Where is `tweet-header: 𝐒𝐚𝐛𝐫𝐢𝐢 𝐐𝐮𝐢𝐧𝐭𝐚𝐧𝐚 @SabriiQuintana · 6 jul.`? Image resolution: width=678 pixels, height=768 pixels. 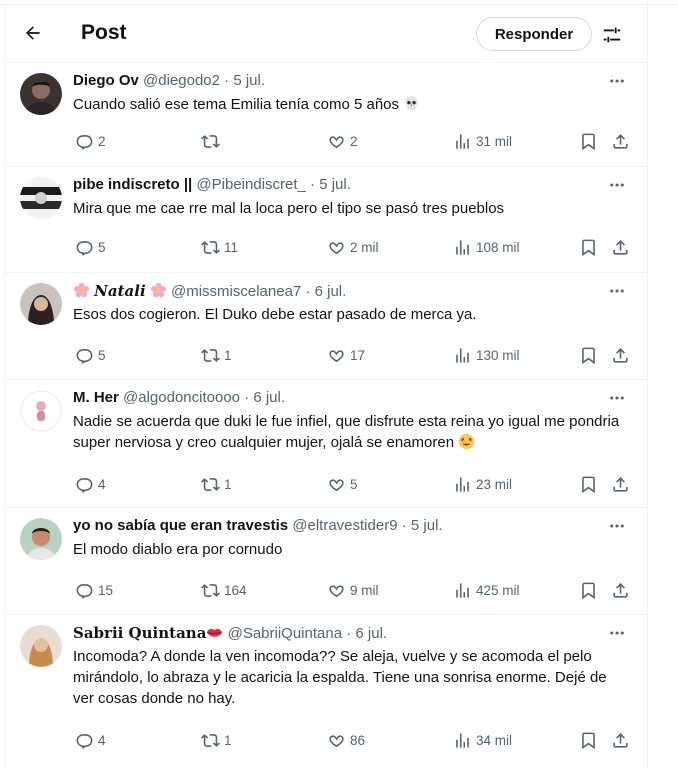
tweet-header: 𝐒𝐚𝐛𝐫𝐢𝐢 𝐐𝐮𝐢𝐧𝐭𝐚𝐧𝐚 @SabriiQuintana · 6 jul. is located at coordinates (335, 633).